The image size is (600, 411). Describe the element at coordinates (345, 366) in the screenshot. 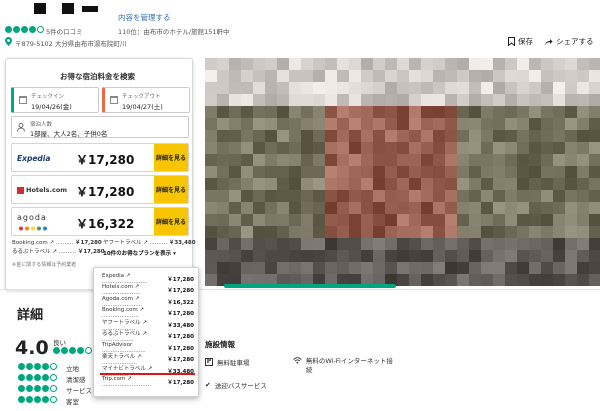

I see `amenity-wifi: 無料のWi-Fiインターネット接続` at that location.